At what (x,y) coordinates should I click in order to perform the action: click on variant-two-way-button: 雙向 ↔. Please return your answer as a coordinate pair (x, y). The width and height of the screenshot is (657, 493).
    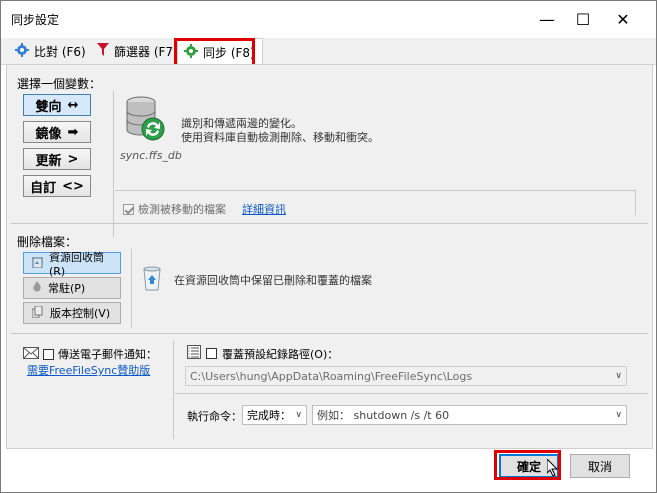
    Looking at the image, I should click on (57, 105).